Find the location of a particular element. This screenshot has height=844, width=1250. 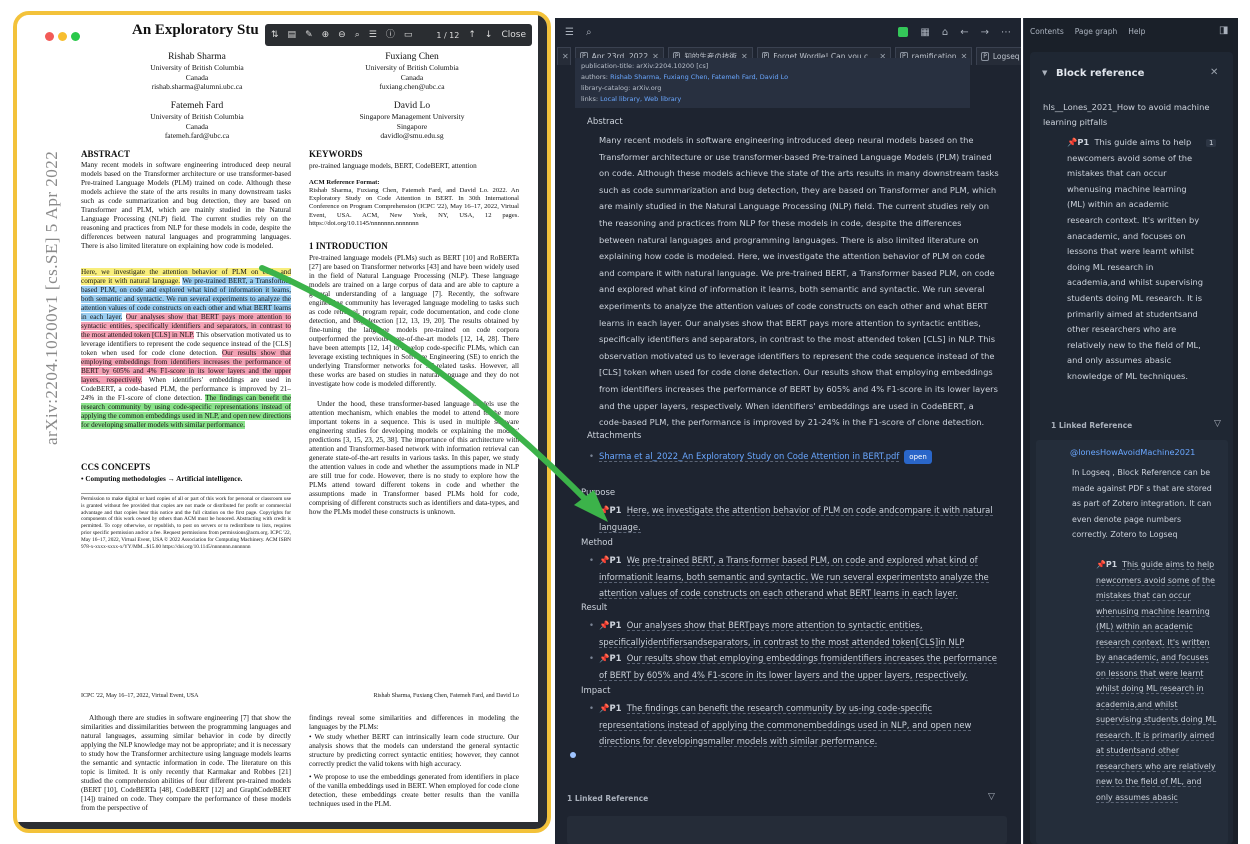

zoom-in-icon: ⊕ is located at coordinates (326, 35).